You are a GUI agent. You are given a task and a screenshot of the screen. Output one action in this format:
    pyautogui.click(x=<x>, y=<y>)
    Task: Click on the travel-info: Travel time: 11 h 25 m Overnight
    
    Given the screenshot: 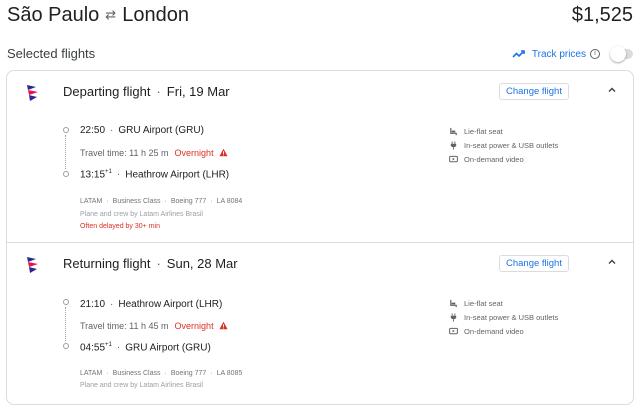 What is the action you would take?
    pyautogui.click(x=154, y=153)
    